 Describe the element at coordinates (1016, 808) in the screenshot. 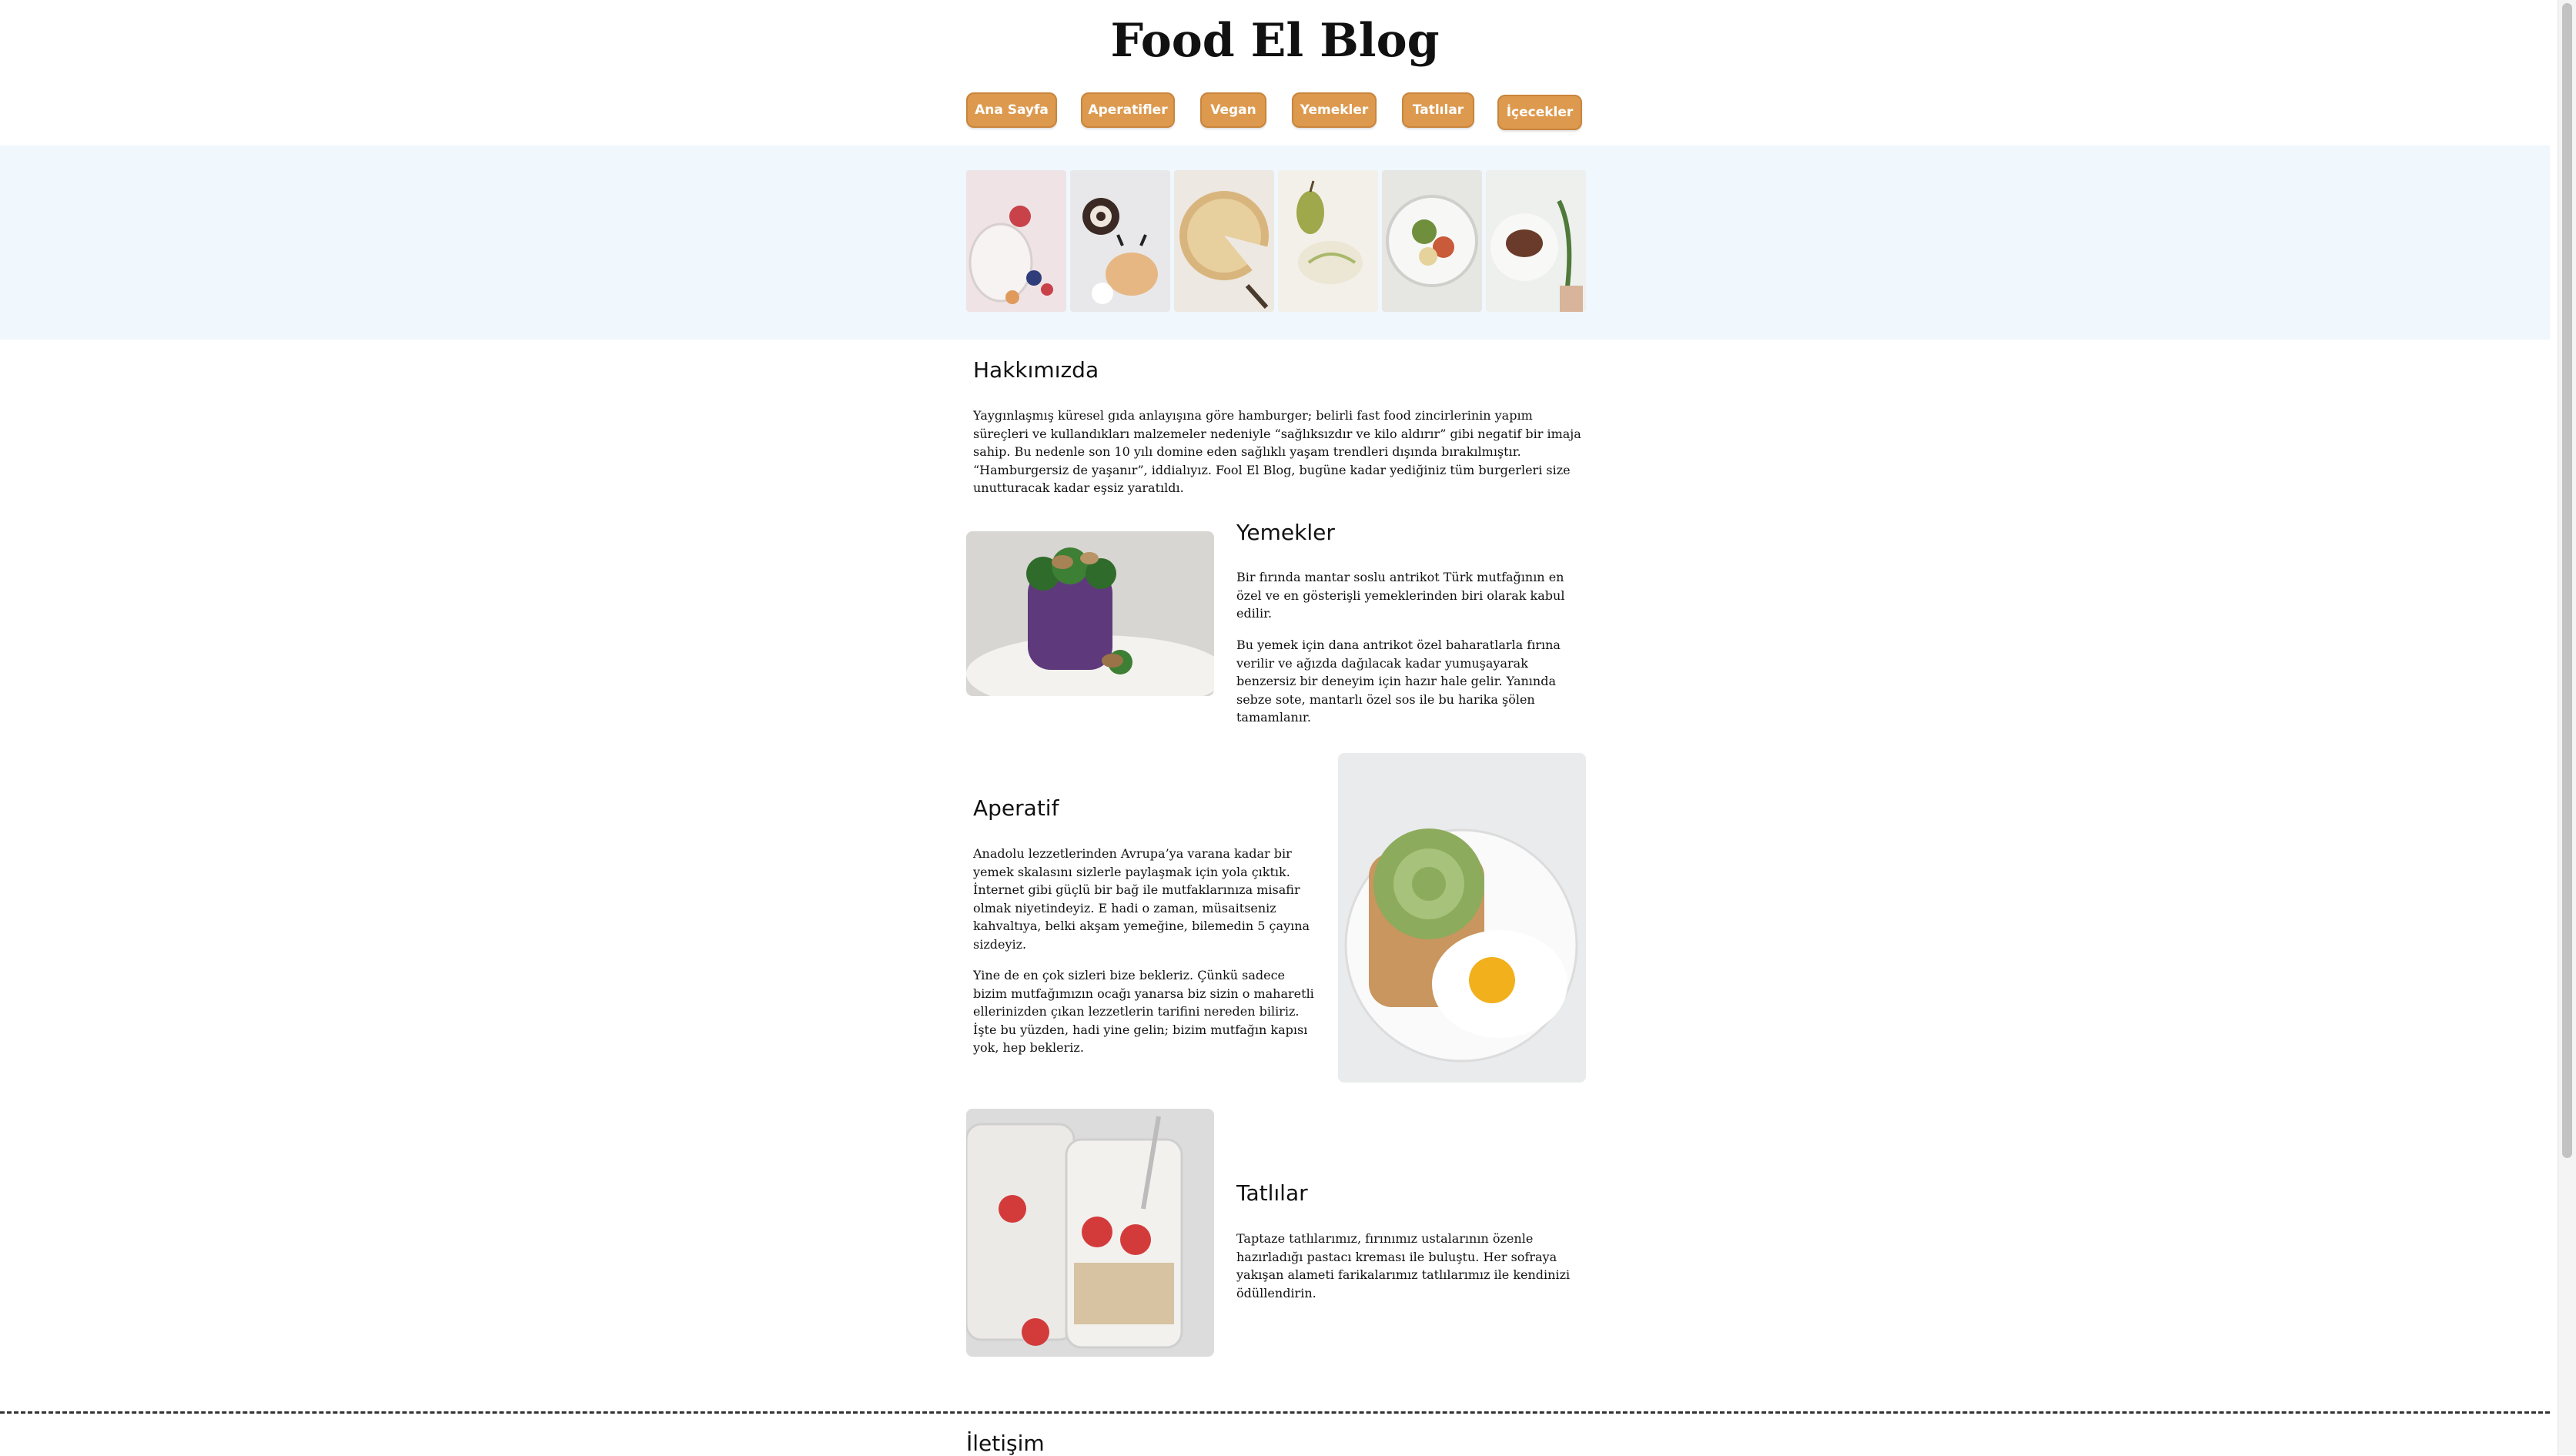

I see `aperatif-title: Aperatif` at that location.